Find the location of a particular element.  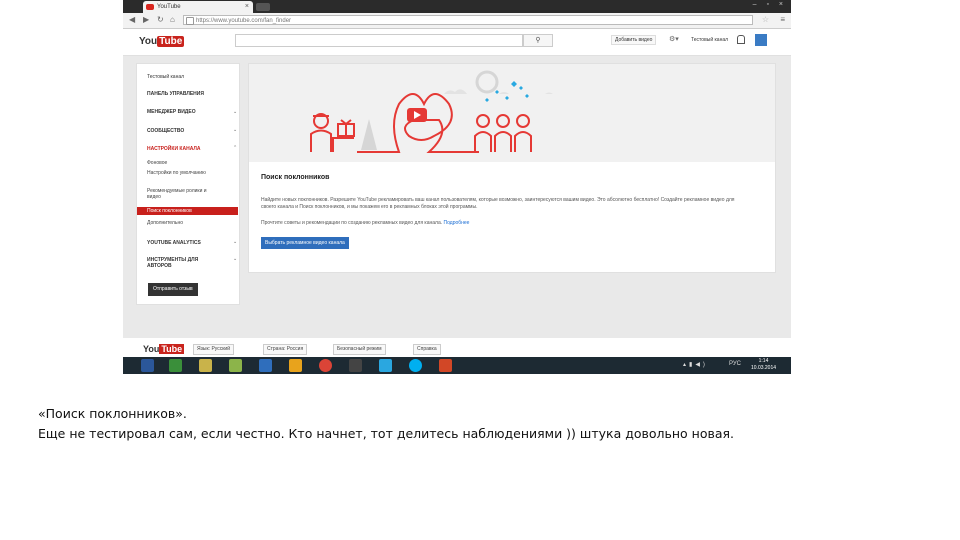

youtube-favicon-icon is located at coordinates (150, 7).